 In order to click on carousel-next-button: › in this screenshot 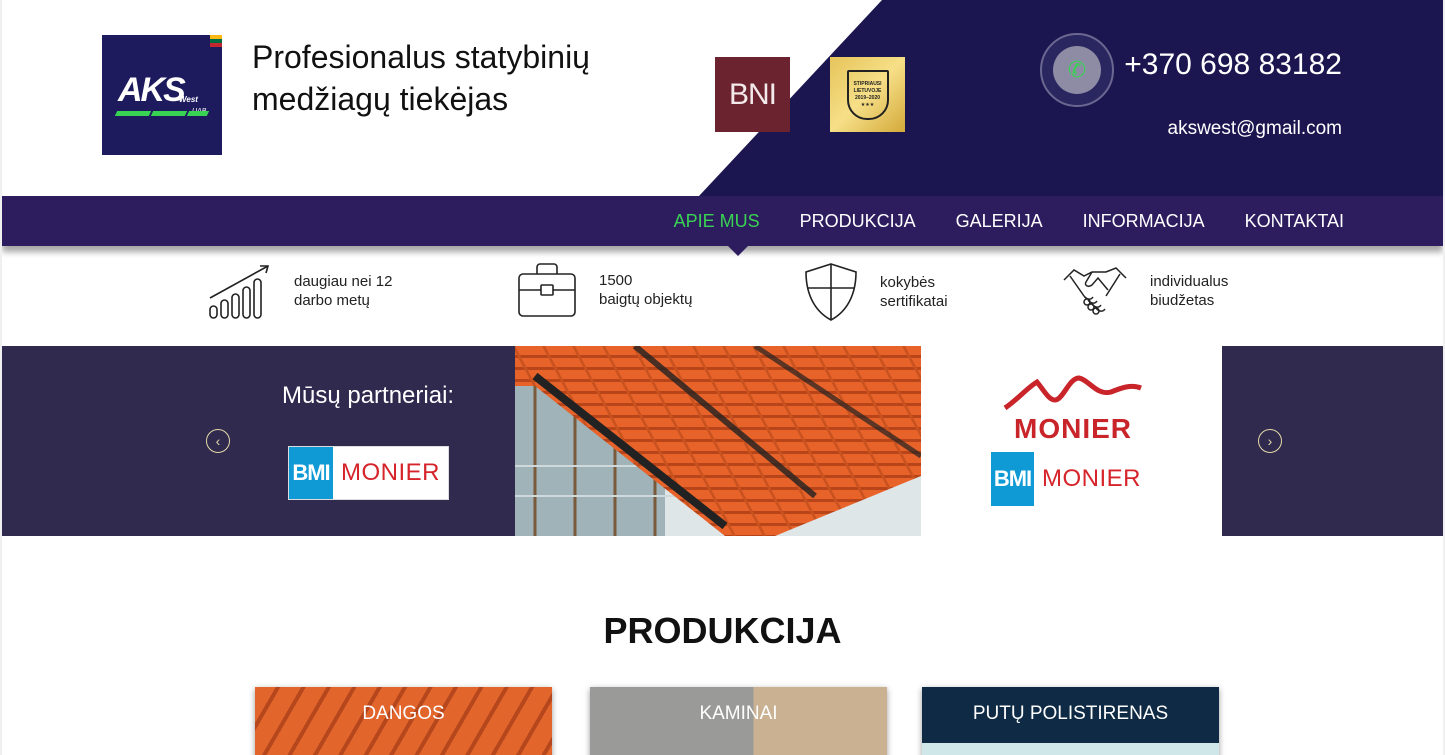, I will do `click(1270, 441)`.